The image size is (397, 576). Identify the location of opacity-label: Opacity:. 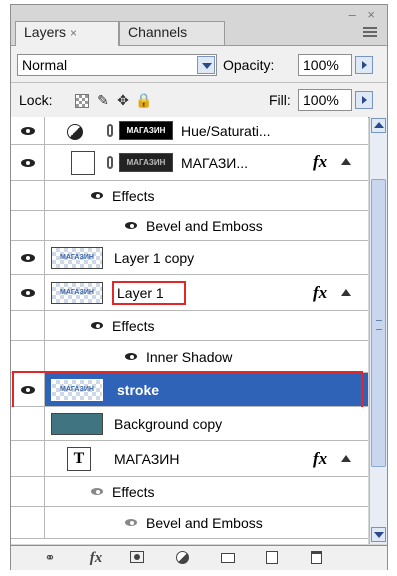
(249, 65).